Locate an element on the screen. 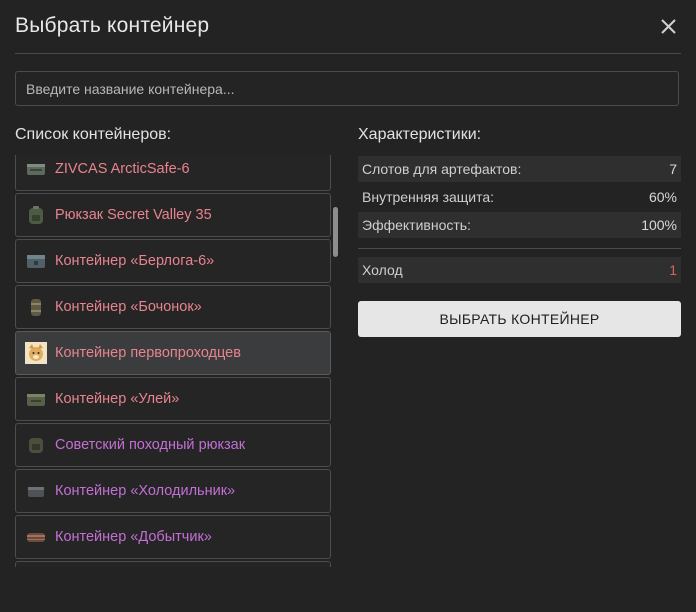 This screenshot has width=696, height=612. stat-label: Холод is located at coordinates (382, 270).